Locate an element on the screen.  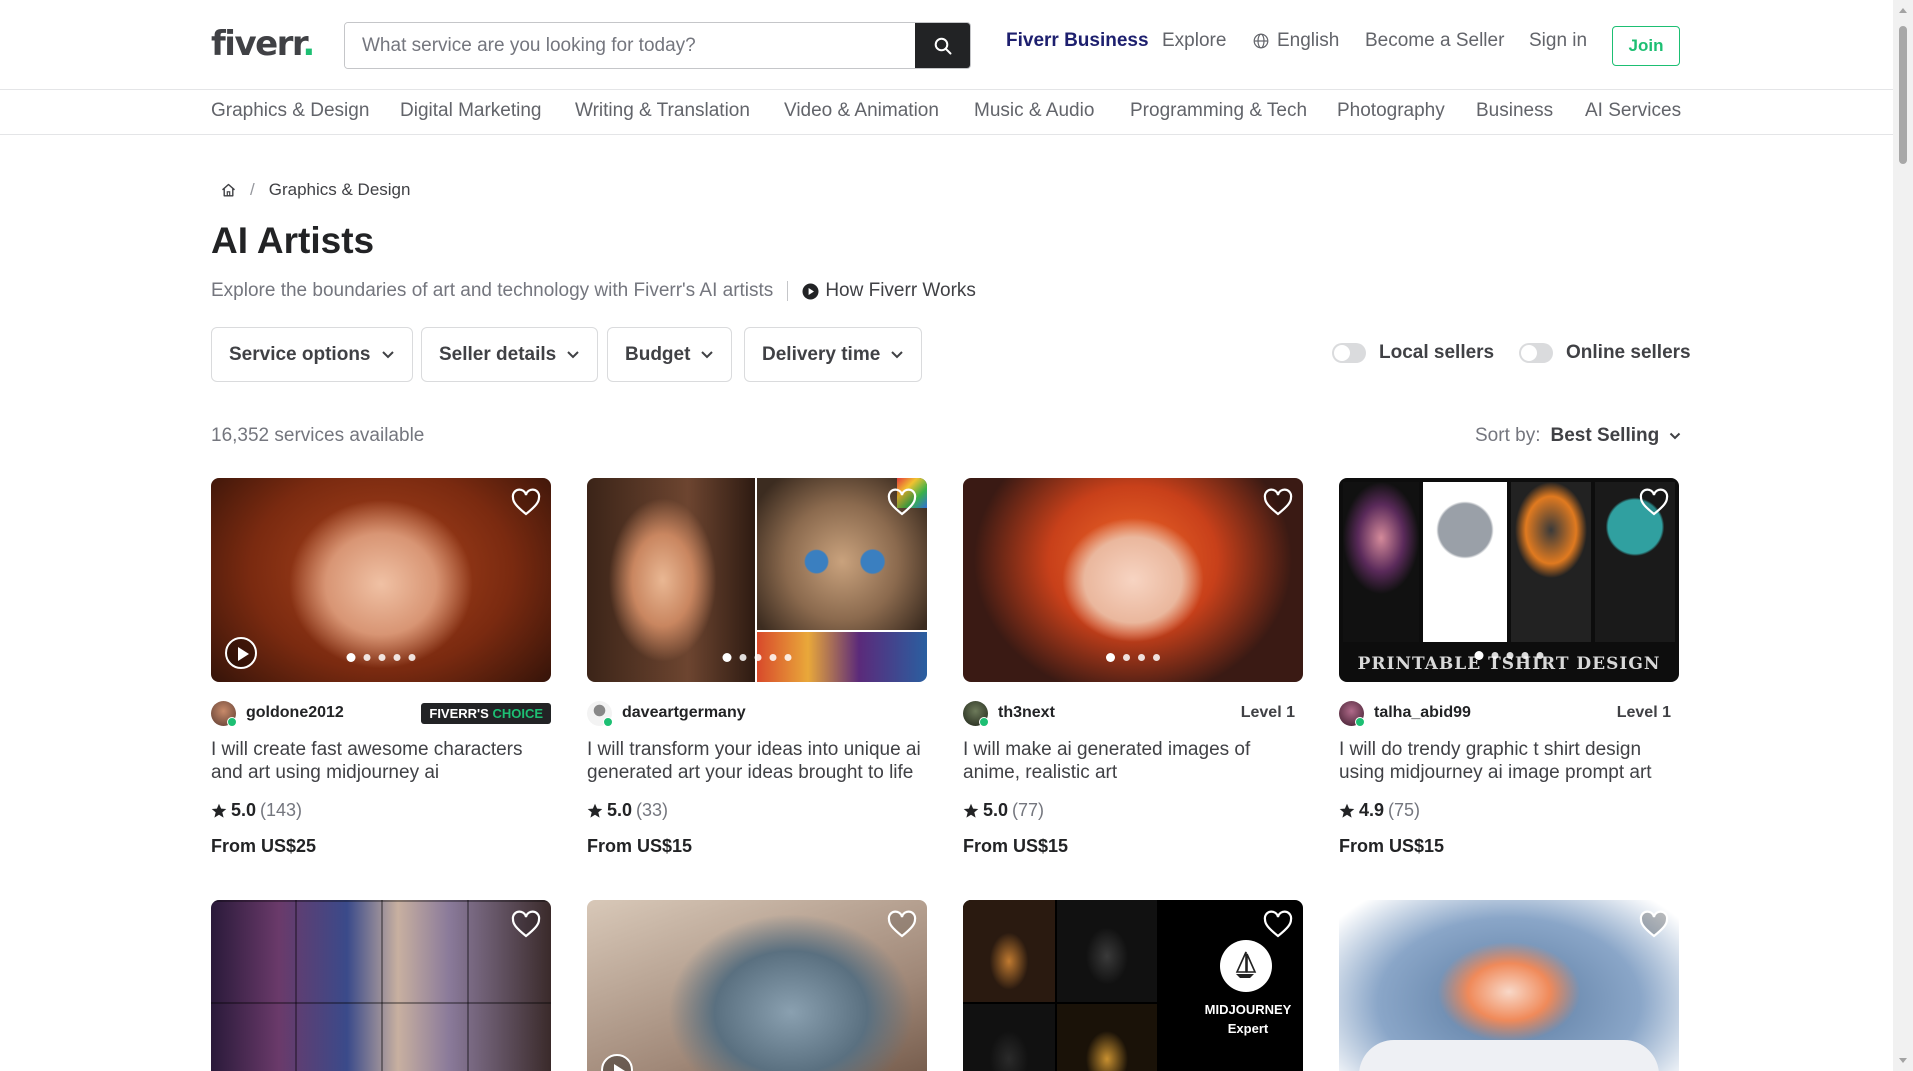
search-button is located at coordinates (942, 45).